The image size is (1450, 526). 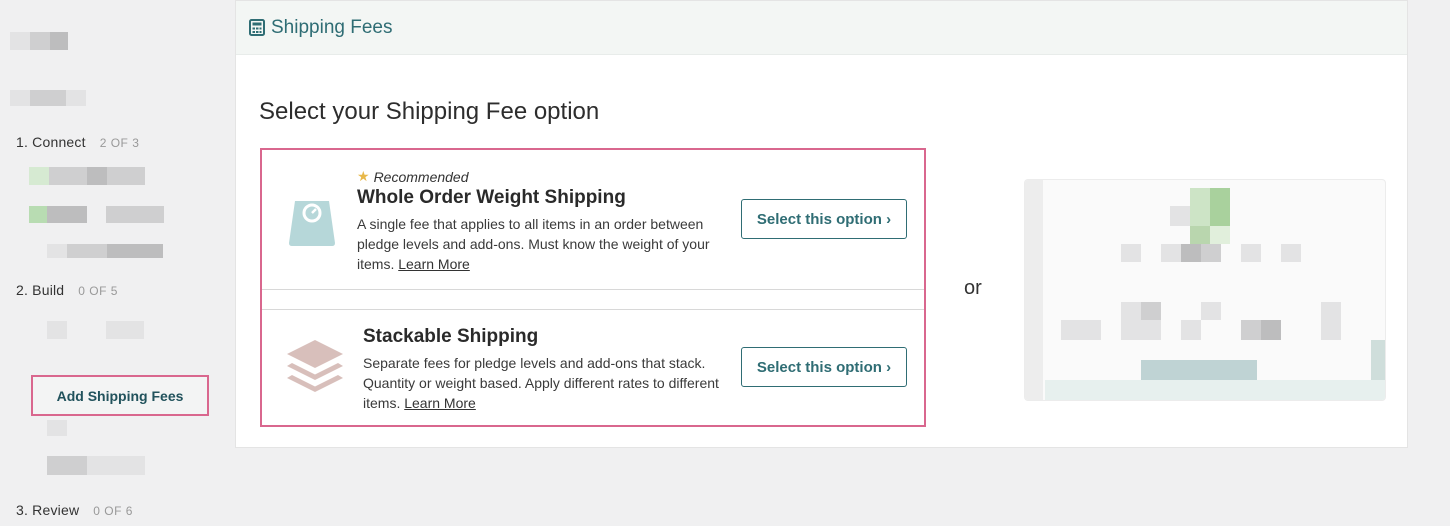 I want to click on panel-header: Shipping Fees, so click(x=821, y=28).